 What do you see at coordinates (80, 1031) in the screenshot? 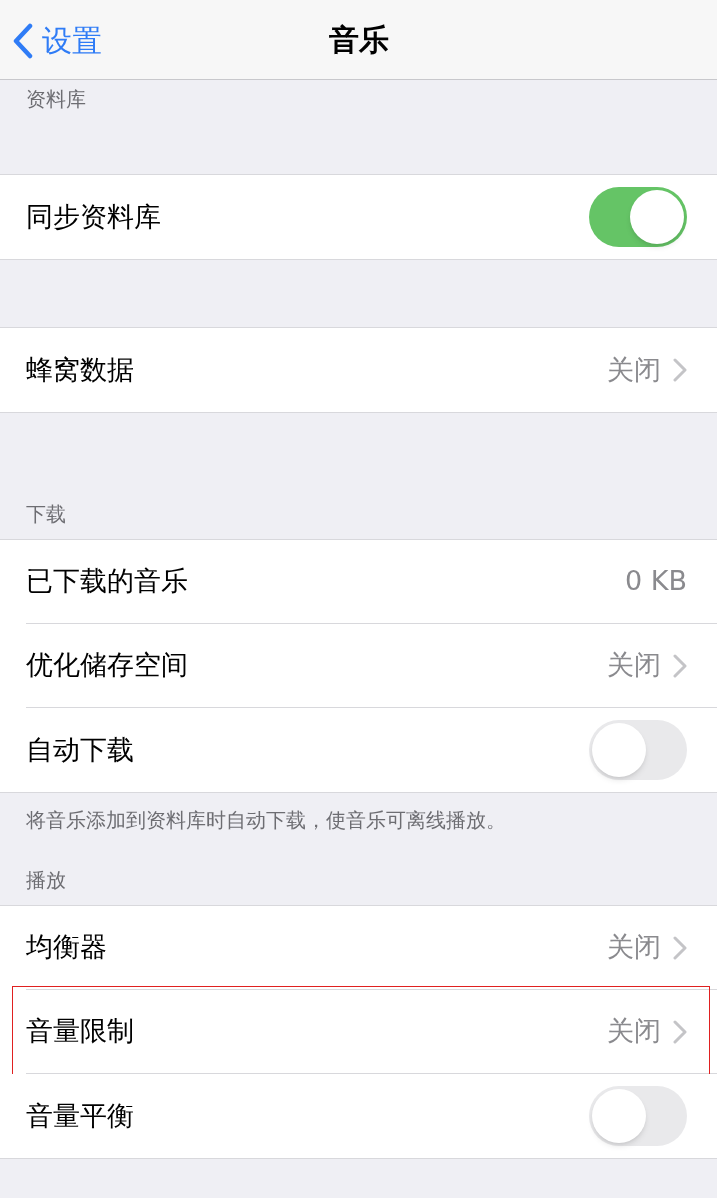
I see `row-label: 音量限制` at bounding box center [80, 1031].